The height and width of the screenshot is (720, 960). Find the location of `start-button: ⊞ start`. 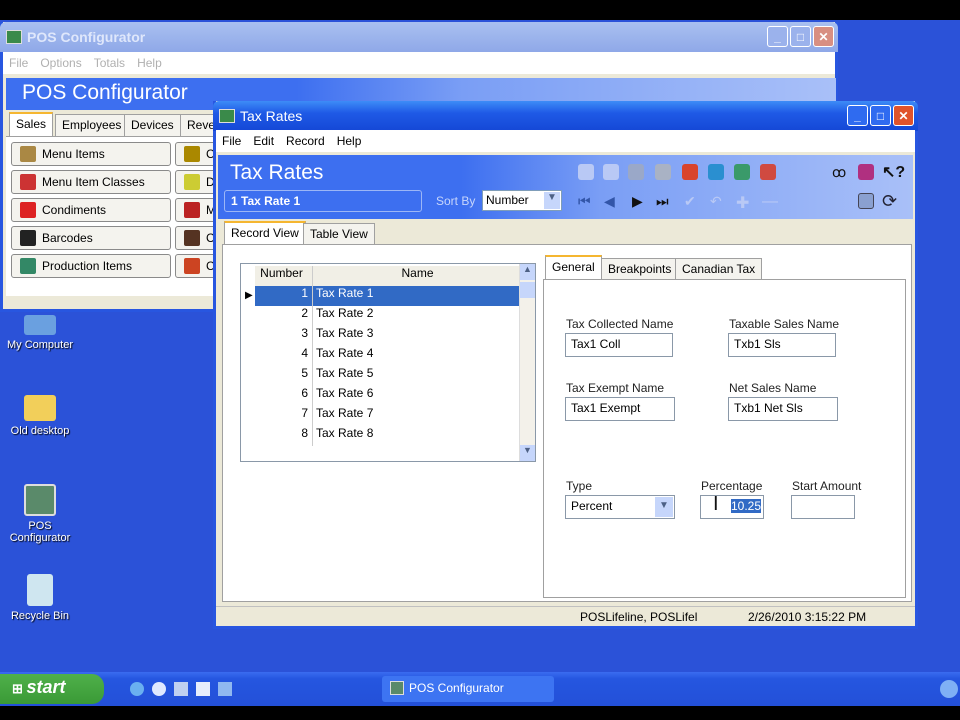

start-button: ⊞ start is located at coordinates (52, 689).